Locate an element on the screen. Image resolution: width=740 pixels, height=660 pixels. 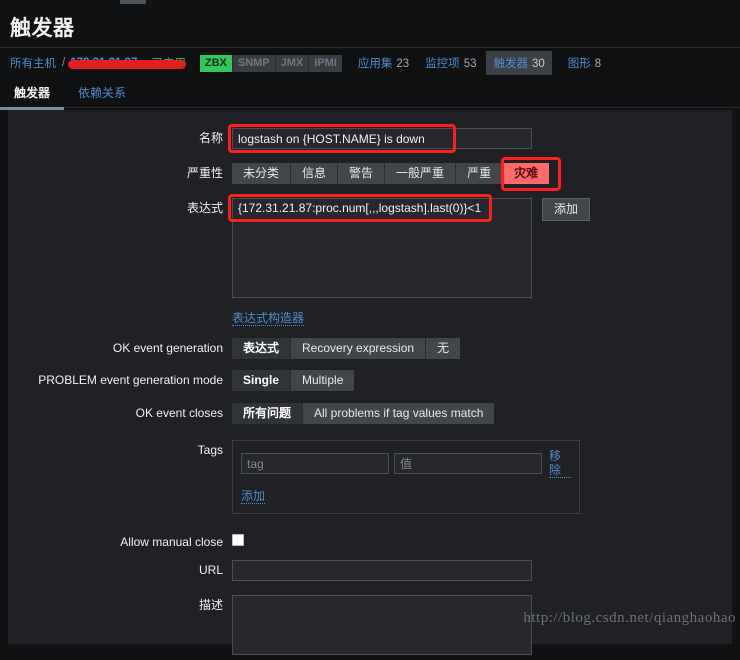
page-title: 触发器 is located at coordinates (42, 28).